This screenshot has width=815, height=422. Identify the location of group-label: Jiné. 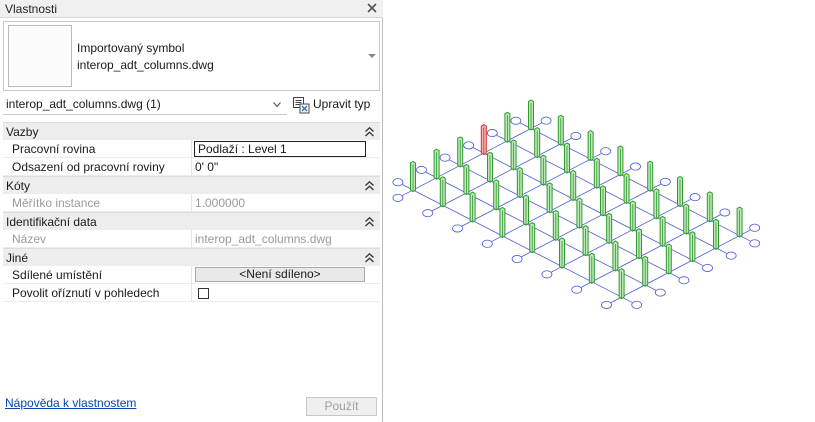
(17, 258).